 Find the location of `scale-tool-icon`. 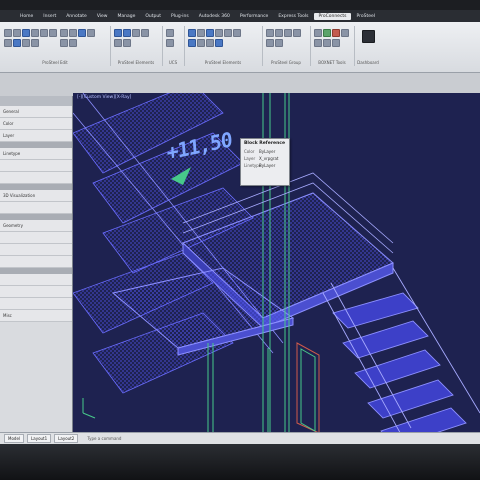

scale-tool-icon is located at coordinates (44, 33).